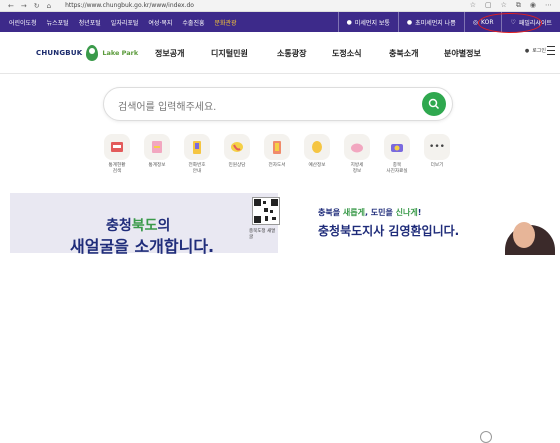  I want to click on banner-title-part: 북도, so click(144, 226).